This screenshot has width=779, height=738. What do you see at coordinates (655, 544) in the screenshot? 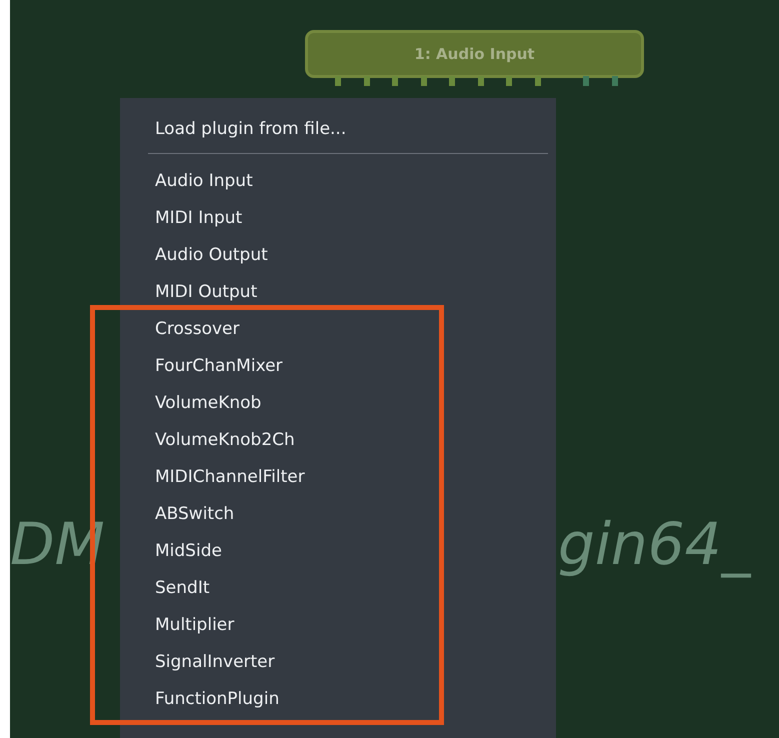
I see `background-label: gin64_` at bounding box center [655, 544].